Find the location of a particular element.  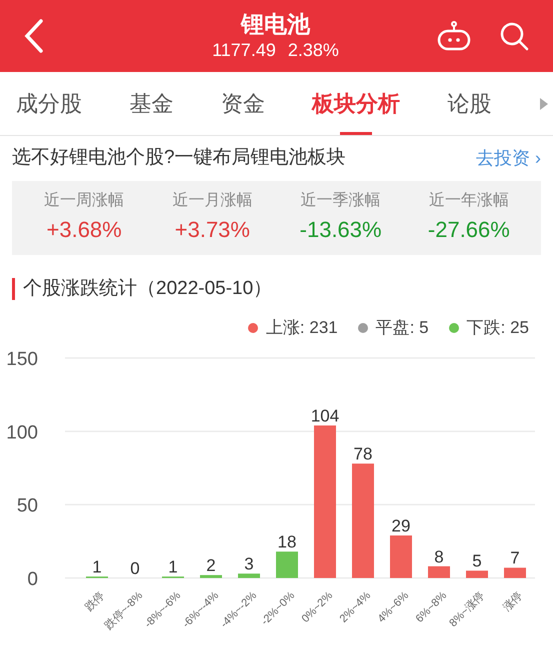

data-label: 7 is located at coordinates (515, 558).